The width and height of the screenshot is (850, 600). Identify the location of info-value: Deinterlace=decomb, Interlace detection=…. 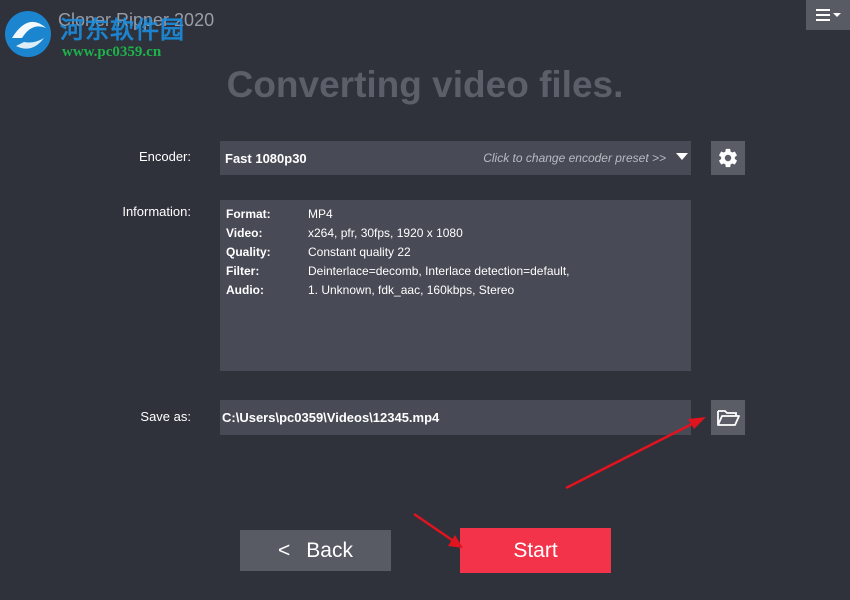
(439, 271).